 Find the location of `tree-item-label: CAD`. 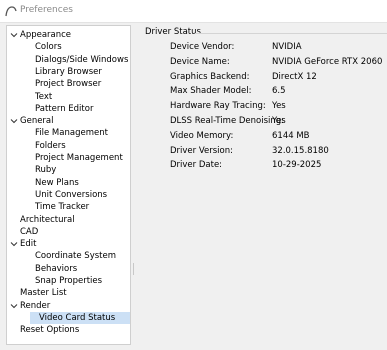

tree-item-label: CAD is located at coordinates (29, 231).